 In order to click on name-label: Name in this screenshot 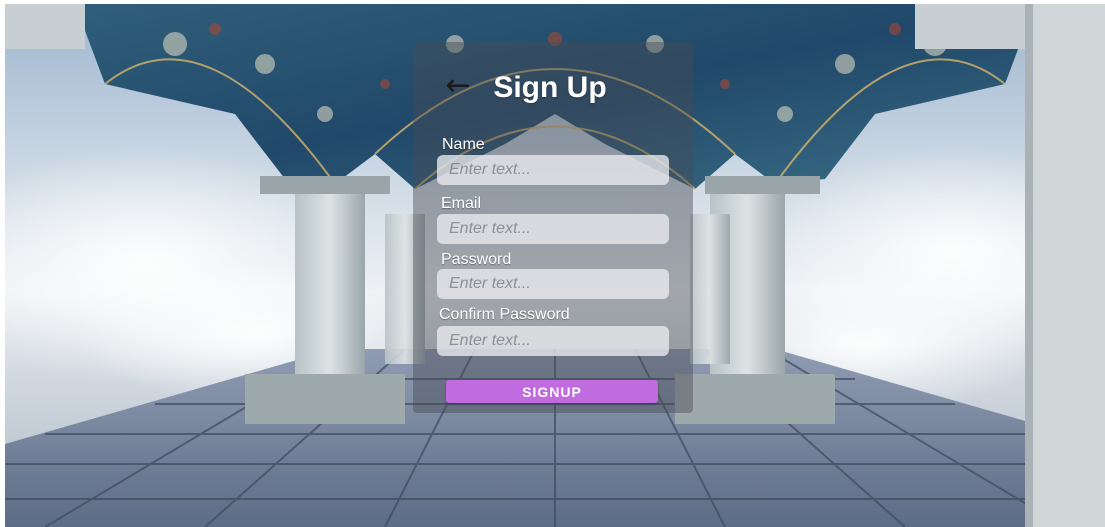, I will do `click(463, 144)`.